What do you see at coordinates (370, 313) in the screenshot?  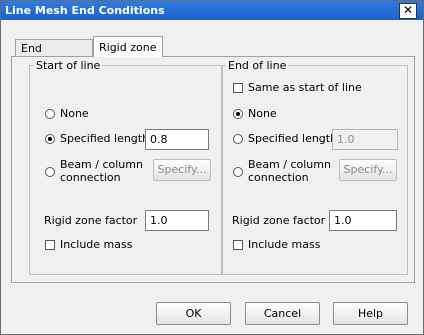 I see `help-button: Help` at bounding box center [370, 313].